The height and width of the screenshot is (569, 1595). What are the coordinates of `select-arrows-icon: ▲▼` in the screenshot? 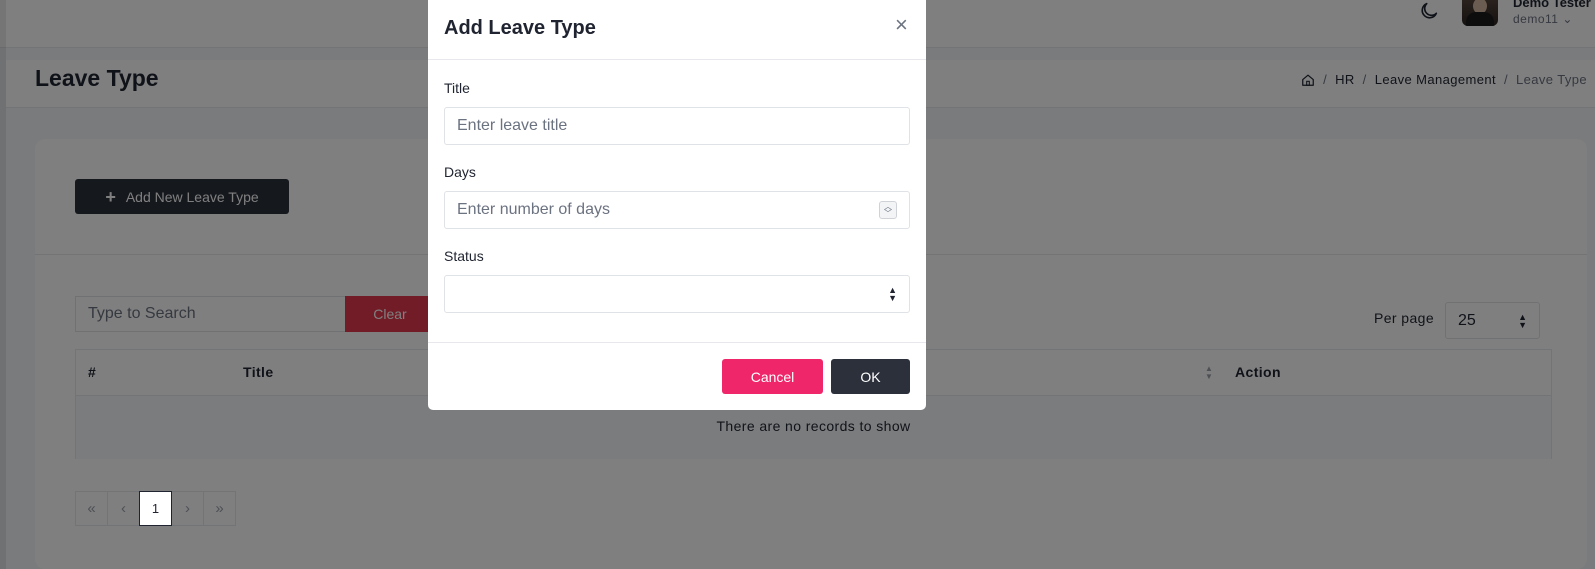 It's located at (892, 294).